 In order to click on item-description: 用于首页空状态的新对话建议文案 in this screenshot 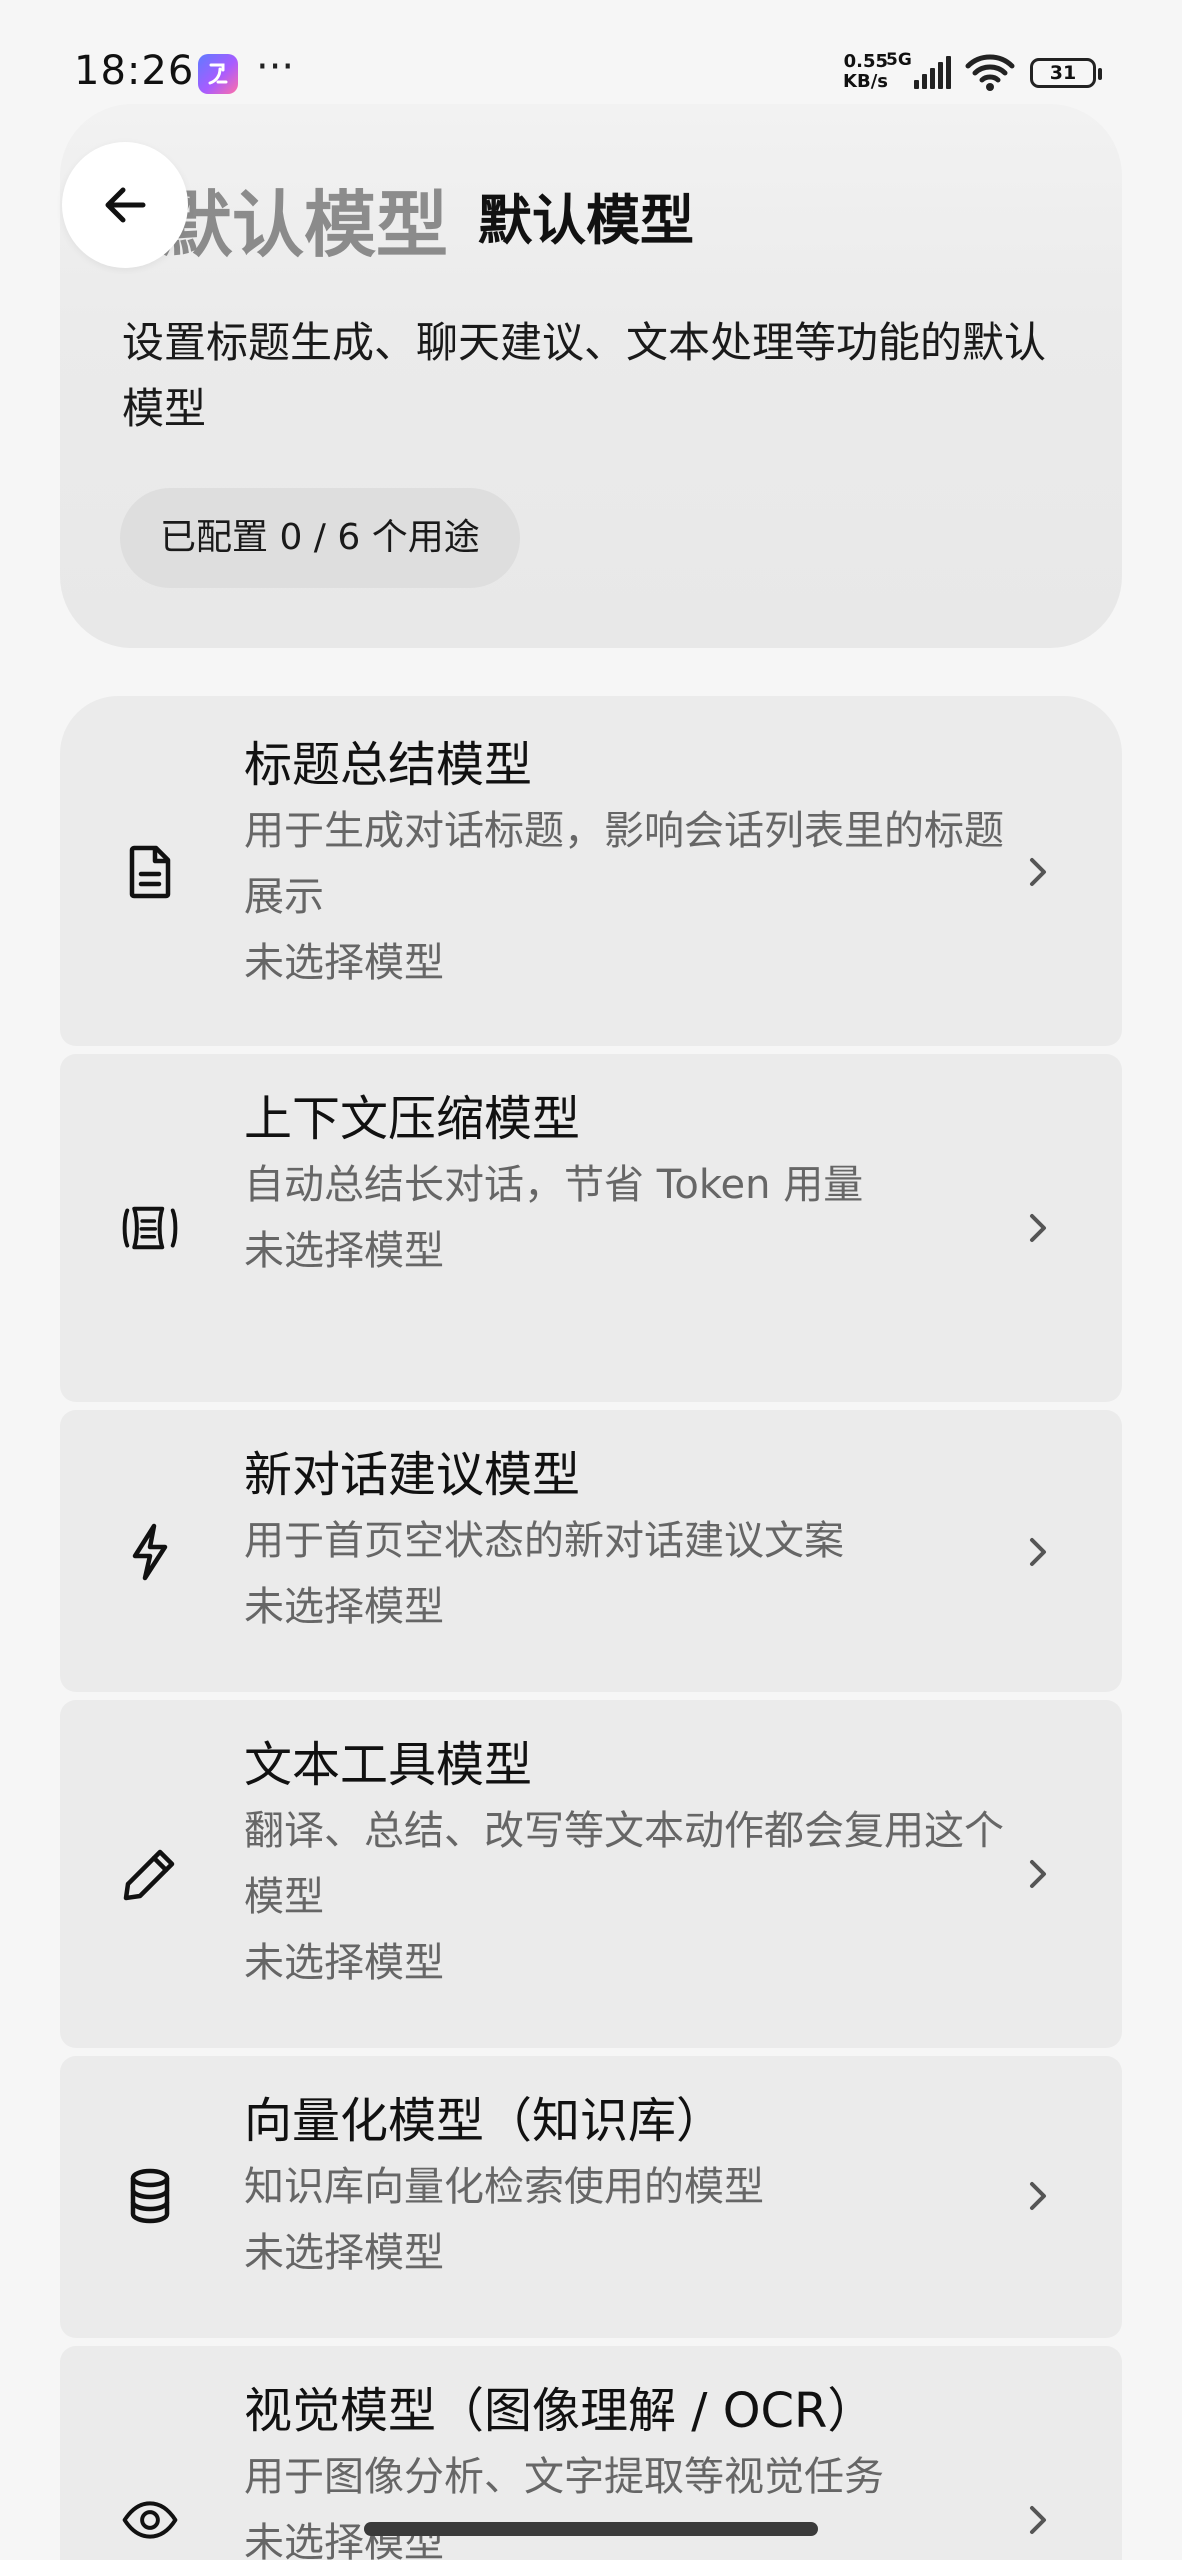, I will do `click(544, 1541)`.